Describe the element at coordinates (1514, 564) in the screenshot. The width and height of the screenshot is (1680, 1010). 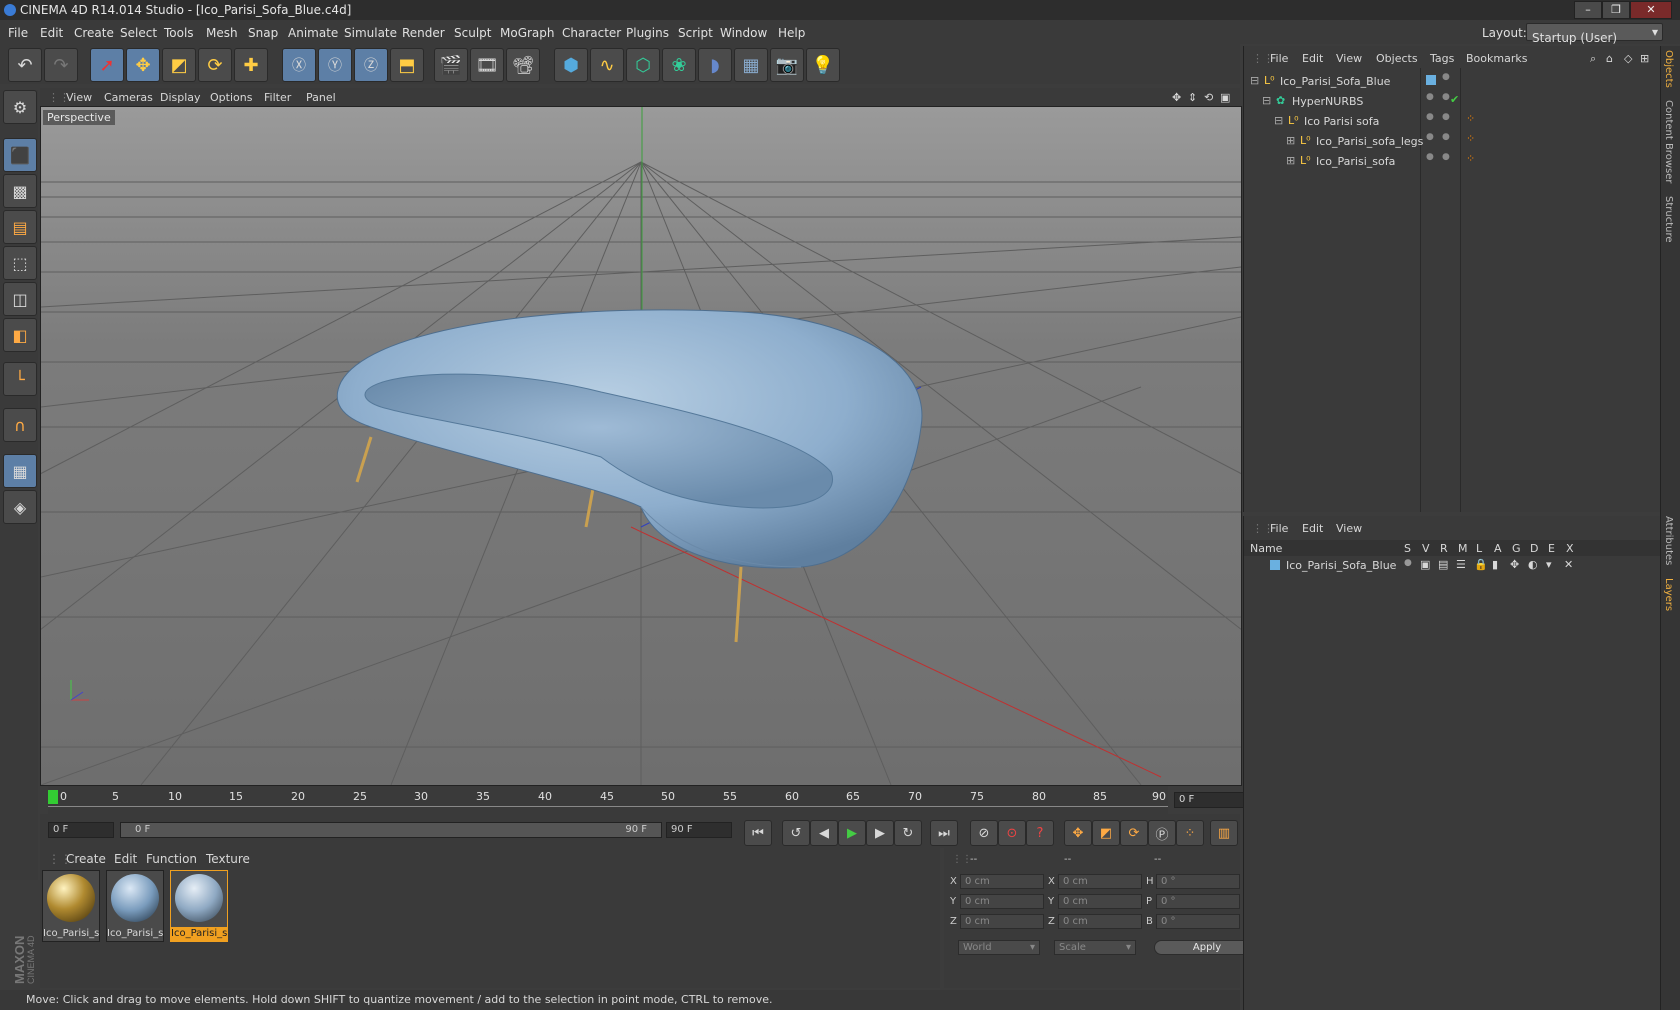
I see `generator-toggle-icon: ✥` at that location.